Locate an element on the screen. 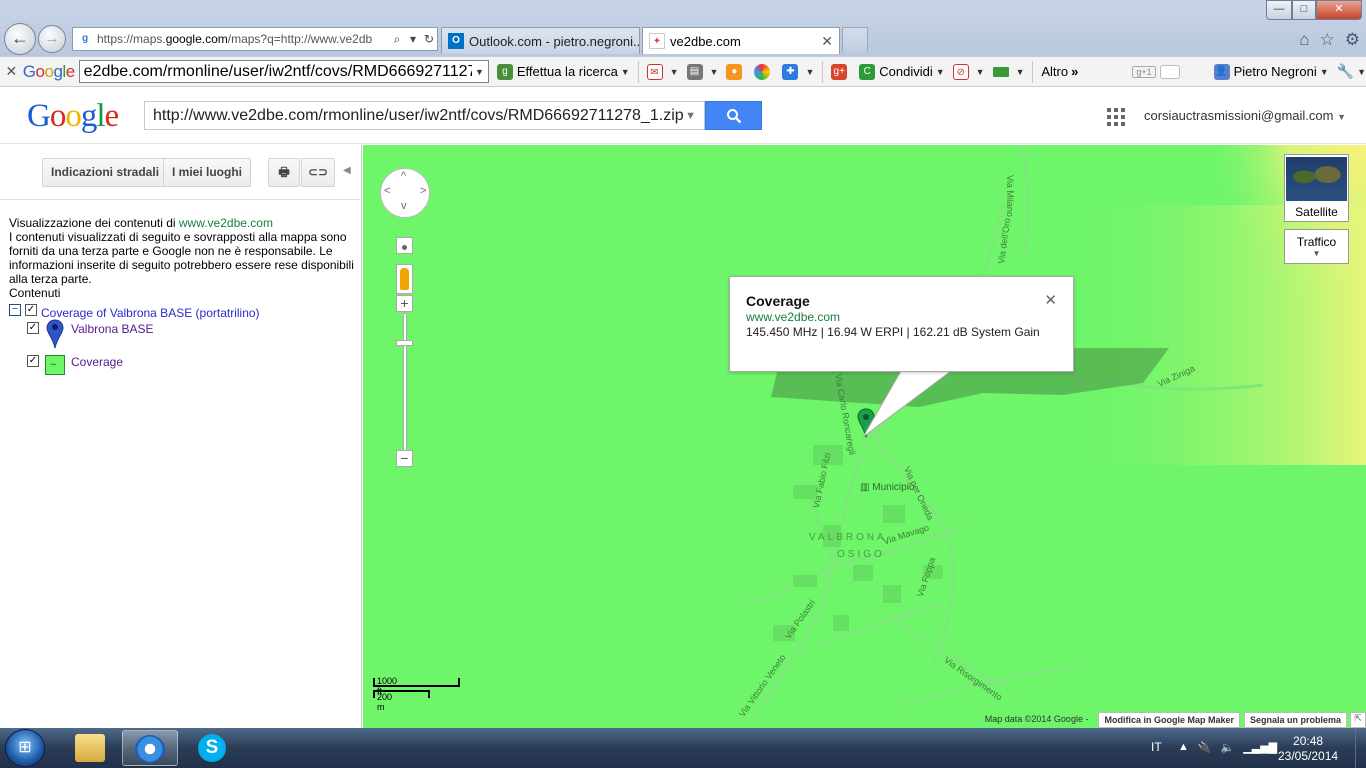 The height and width of the screenshot is (768, 1366). print-button: 🖶 is located at coordinates (284, 172).